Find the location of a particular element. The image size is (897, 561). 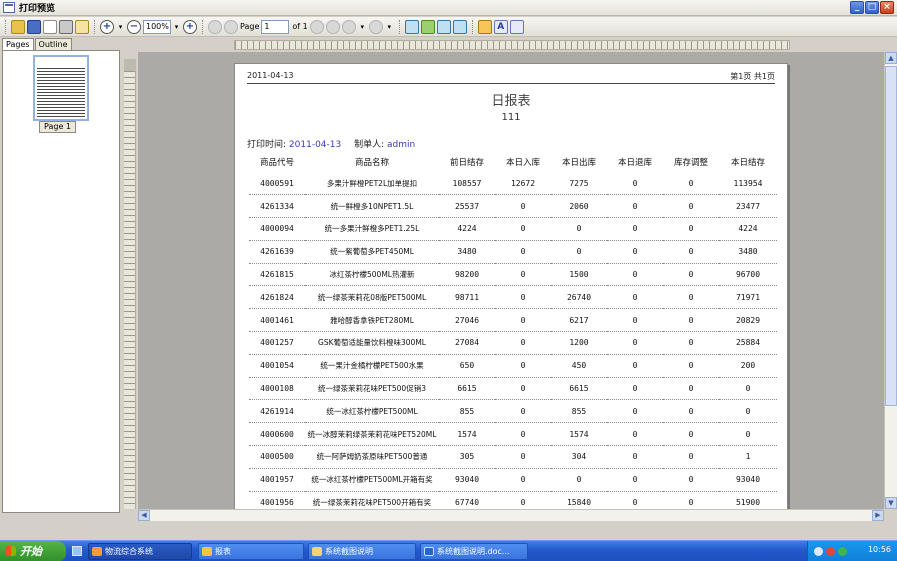

table-cell: 4261914 is located at coordinates (277, 411).